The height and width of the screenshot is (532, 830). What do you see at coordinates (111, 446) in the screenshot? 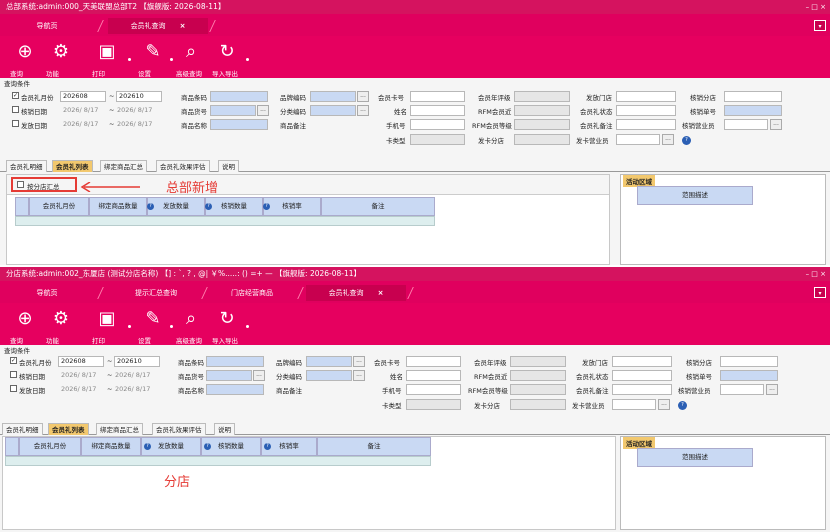
I see `column-header-bound-qty: 绑定商品数量` at bounding box center [111, 446].